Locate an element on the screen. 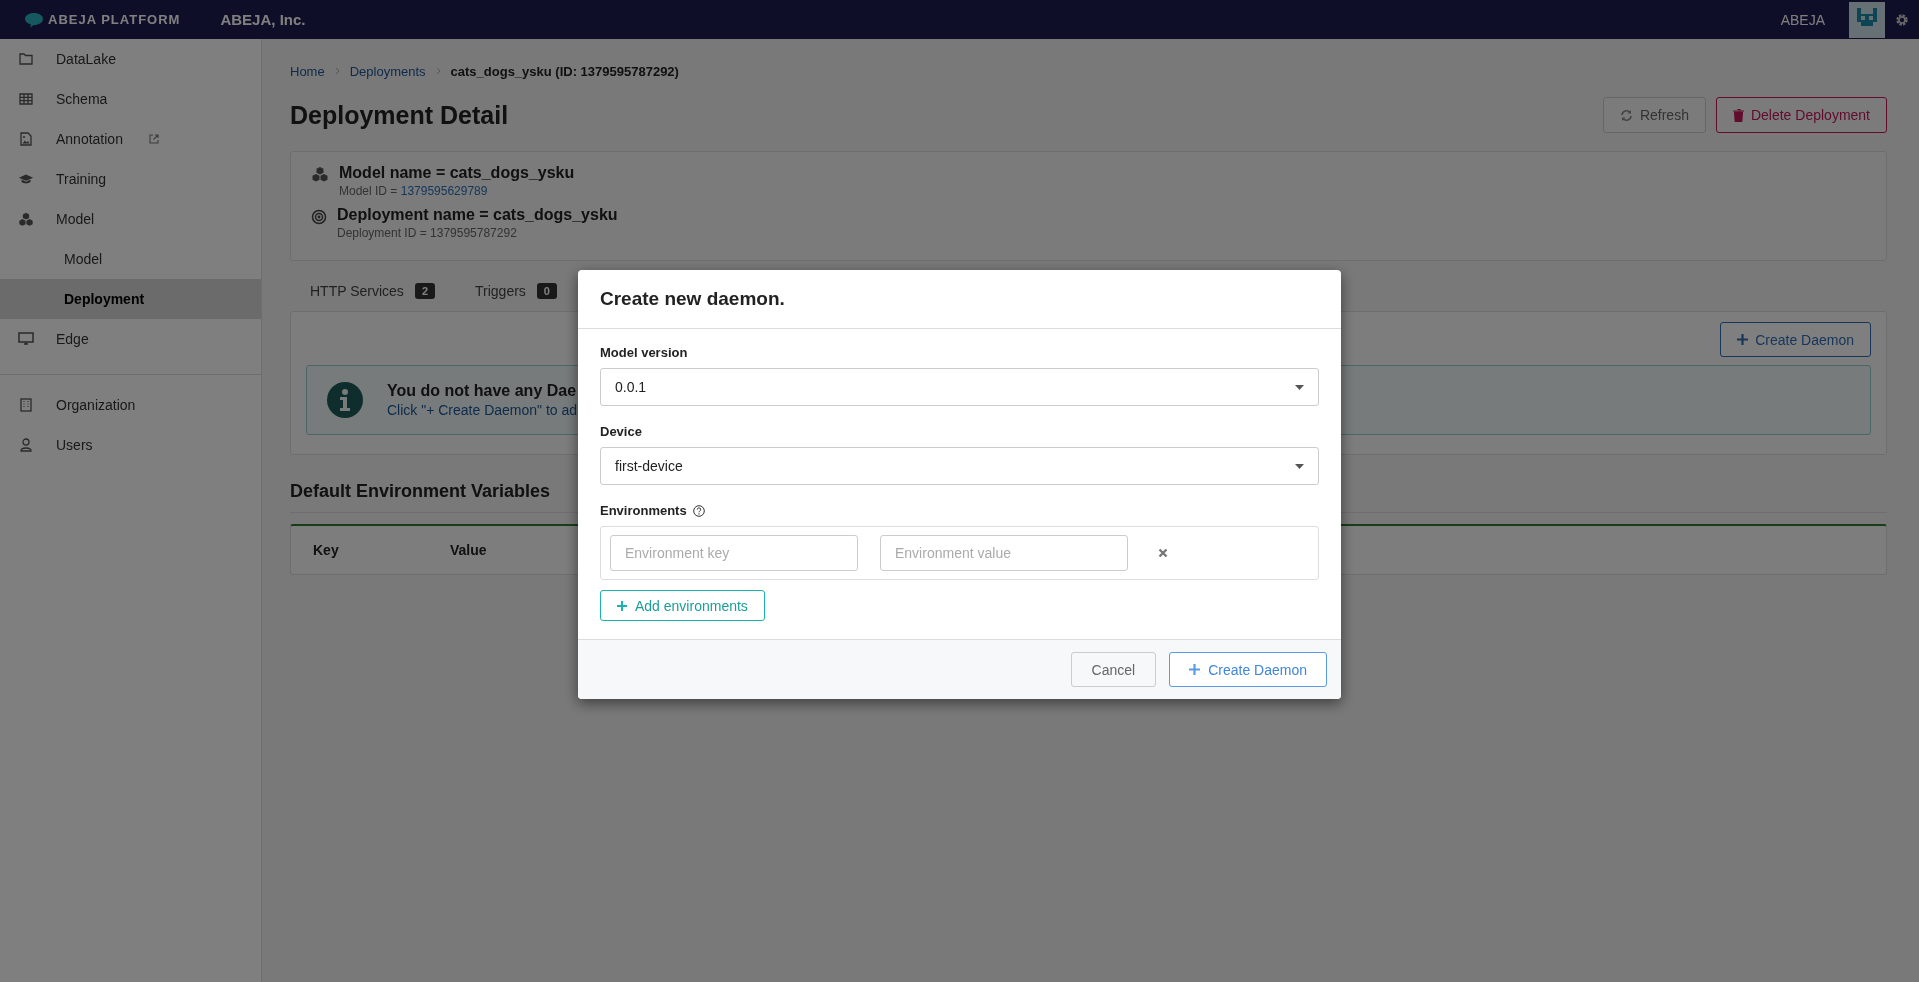 Image resolution: width=1919 pixels, height=982 pixels. tab: Triggers 0 is located at coordinates (516, 292).